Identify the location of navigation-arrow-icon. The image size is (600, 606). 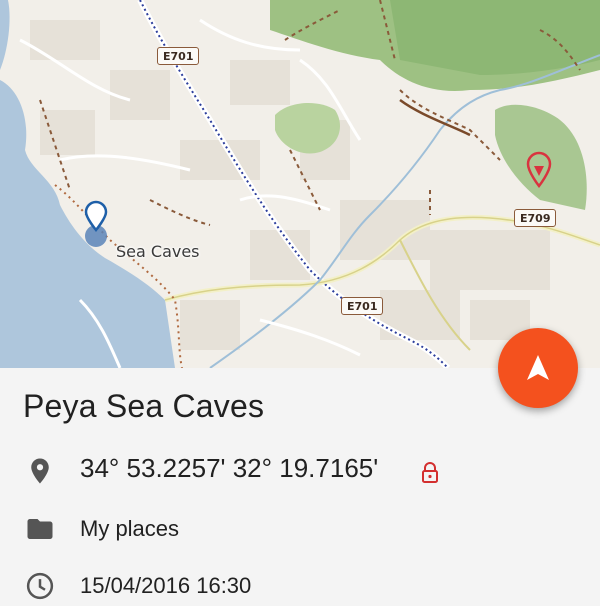
(538, 367).